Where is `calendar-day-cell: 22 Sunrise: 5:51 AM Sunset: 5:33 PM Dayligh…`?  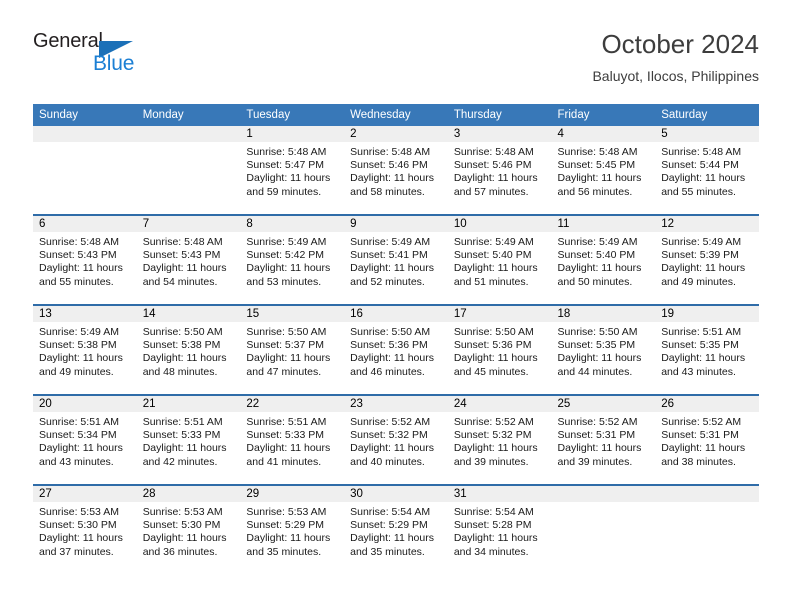 calendar-day-cell: 22 Sunrise: 5:51 AM Sunset: 5:33 PM Dayligh… is located at coordinates (292, 439).